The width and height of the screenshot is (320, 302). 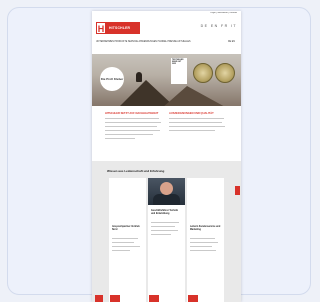 What do you see at coordinates (199, 113) in the screenshot?
I see `right-column-title: AUSZEICHNUNGEN UND QUALITÄT` at bounding box center [199, 113].